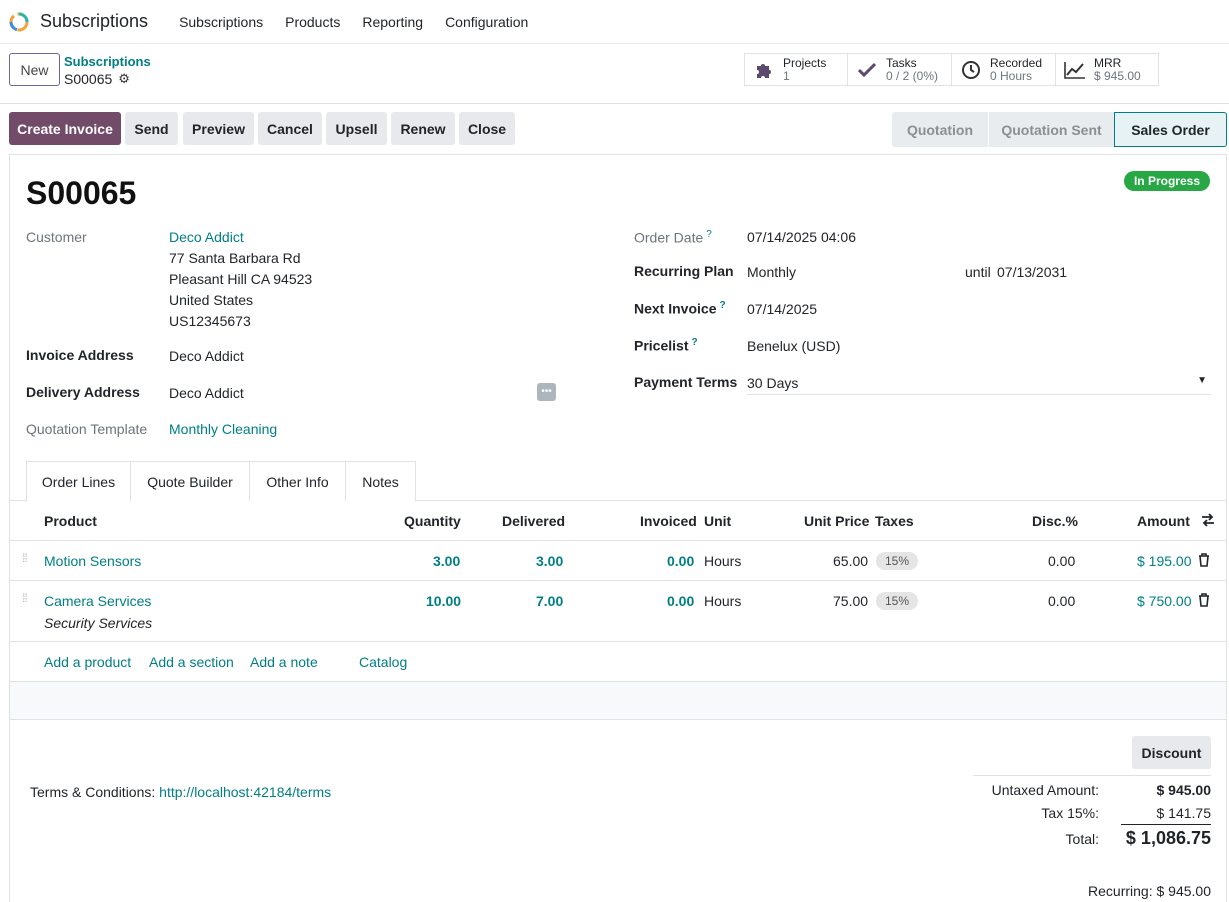 Image resolution: width=1229 pixels, height=902 pixels. What do you see at coordinates (668, 521) in the screenshot?
I see `col-invoiced: Invoiced` at bounding box center [668, 521].